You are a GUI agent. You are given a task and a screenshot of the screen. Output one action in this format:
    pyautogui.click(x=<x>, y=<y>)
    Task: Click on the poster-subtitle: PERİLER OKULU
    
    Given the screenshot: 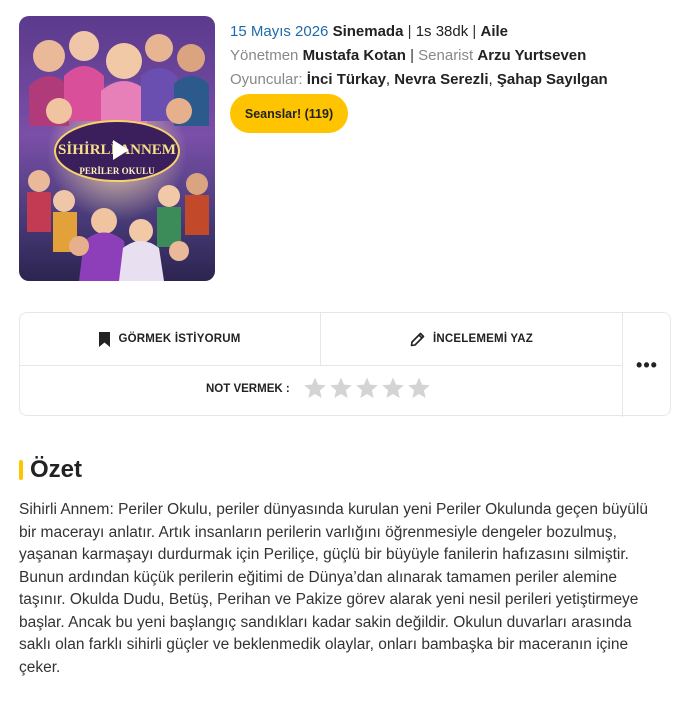 What is the action you would take?
    pyautogui.click(x=117, y=171)
    